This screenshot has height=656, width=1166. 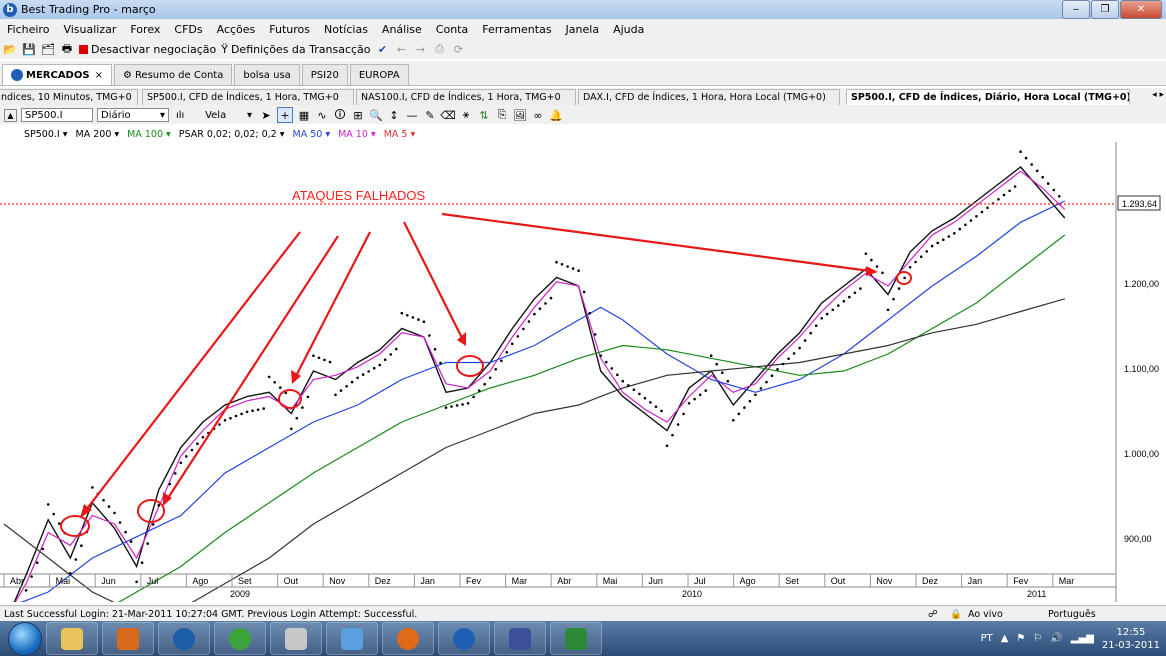 What do you see at coordinates (520, 638) in the screenshot?
I see `taskbar-app` at bounding box center [520, 638].